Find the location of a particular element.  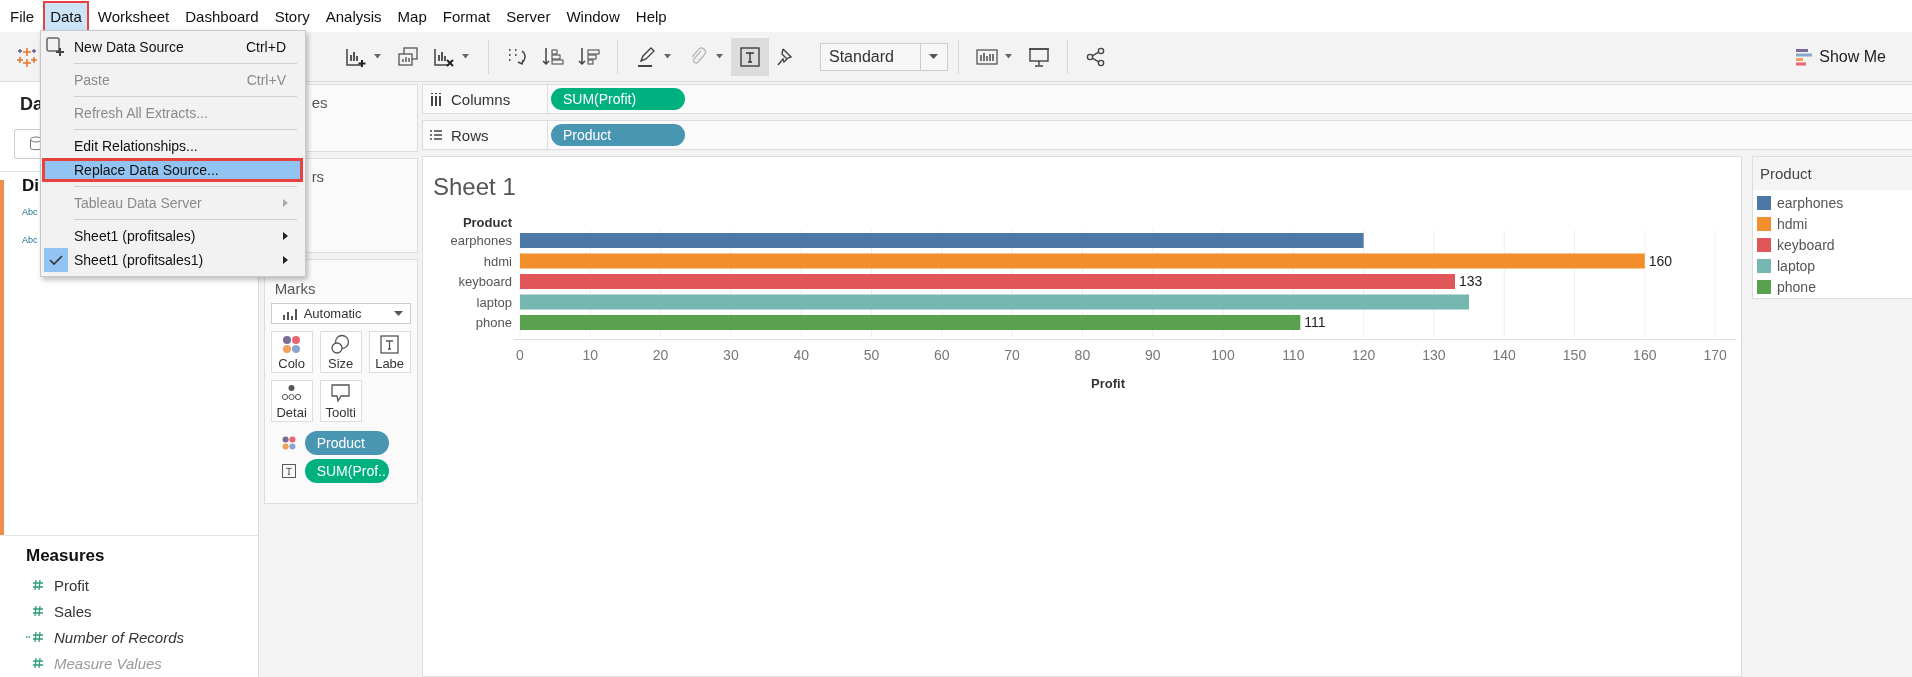

mark-type-dropdown: Automatic is located at coordinates (340, 313).